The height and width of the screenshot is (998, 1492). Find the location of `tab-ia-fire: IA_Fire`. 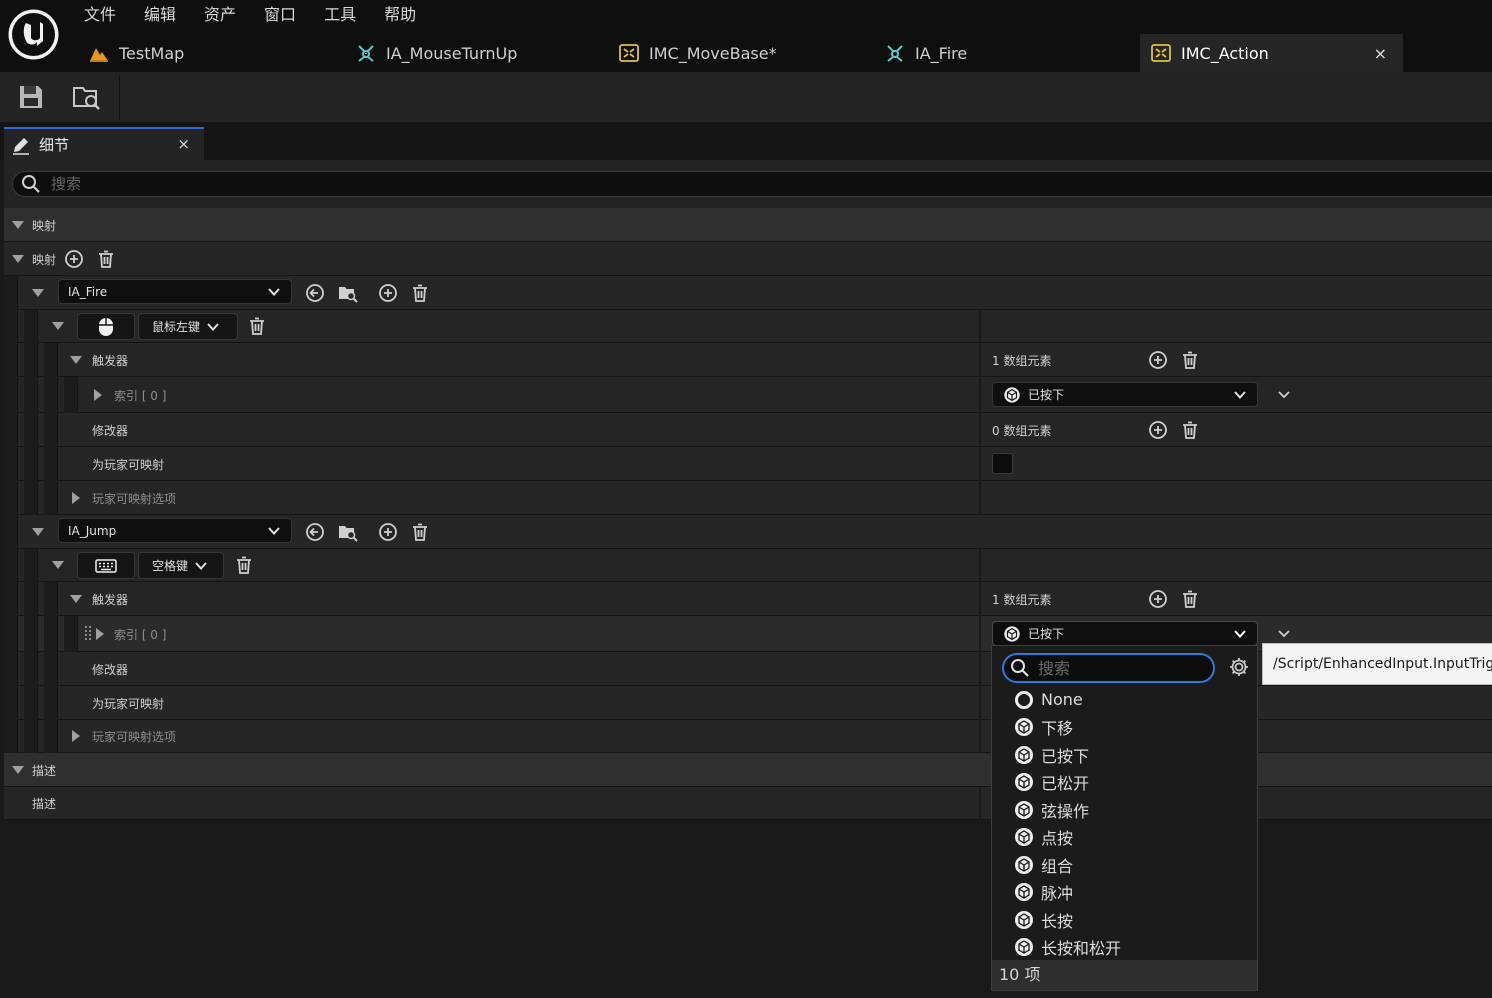

tab-ia-fire: IA_Fire is located at coordinates (925, 53).